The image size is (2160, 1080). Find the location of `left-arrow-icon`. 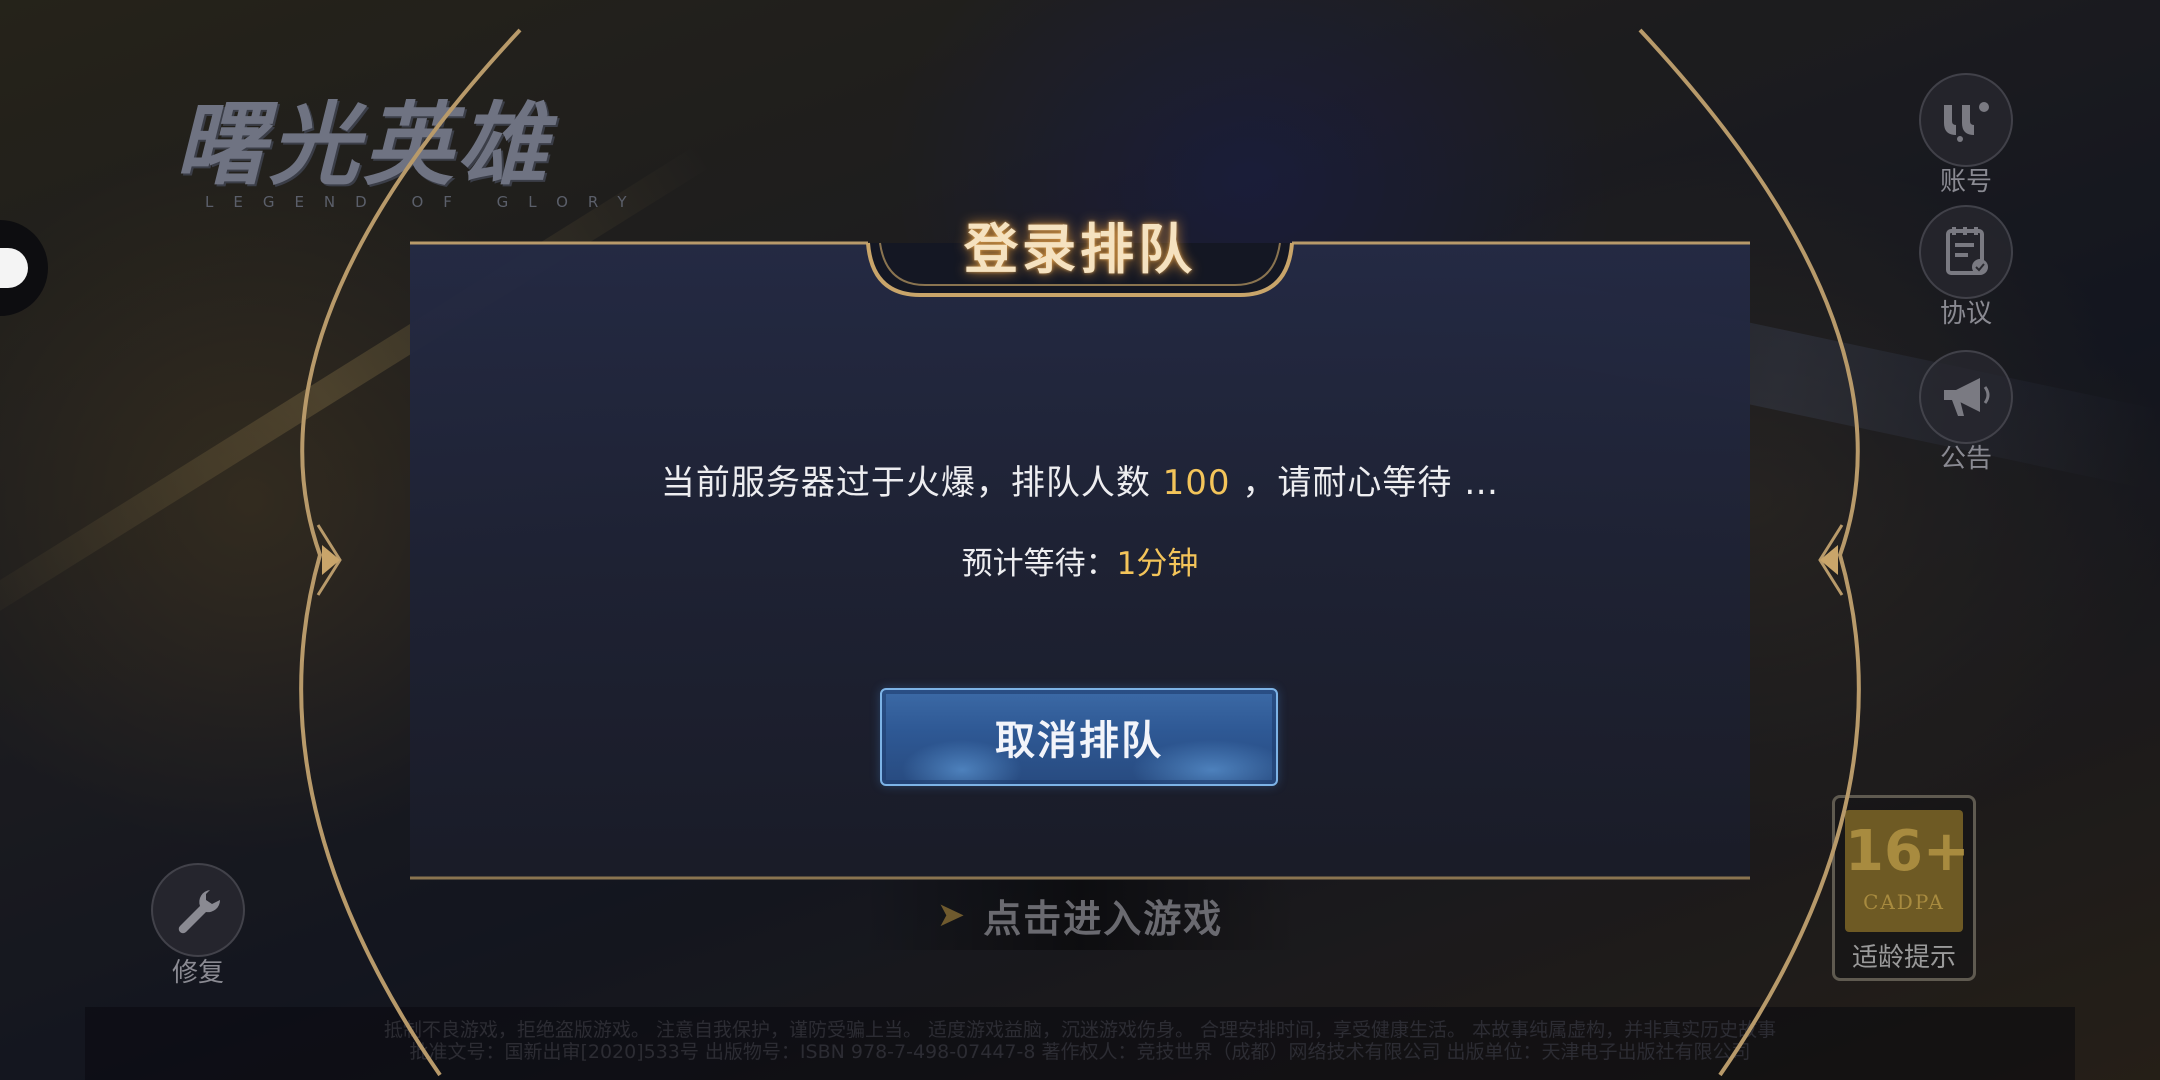

left-arrow-icon is located at coordinates (331, 560).